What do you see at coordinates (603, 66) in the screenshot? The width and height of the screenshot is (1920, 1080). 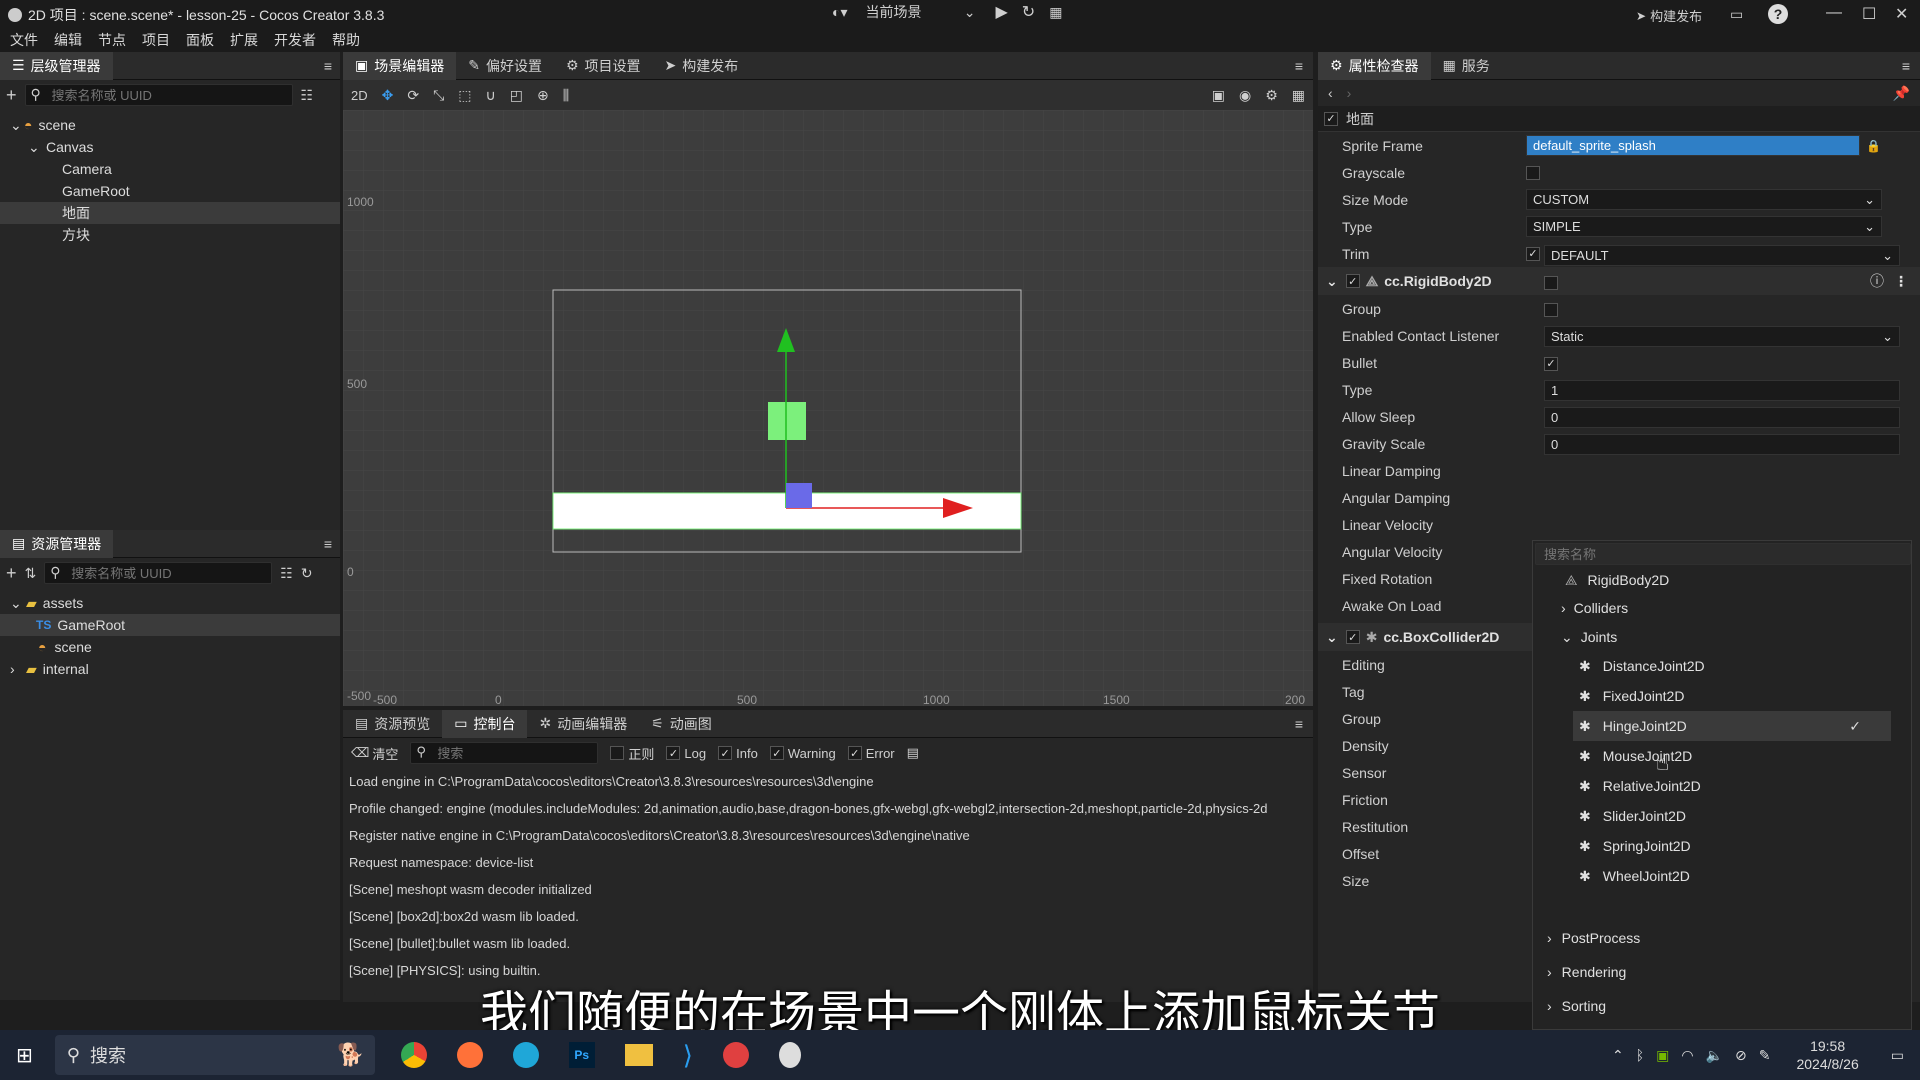 I see `tab-project-settings: ⚙ 项目设置` at bounding box center [603, 66].